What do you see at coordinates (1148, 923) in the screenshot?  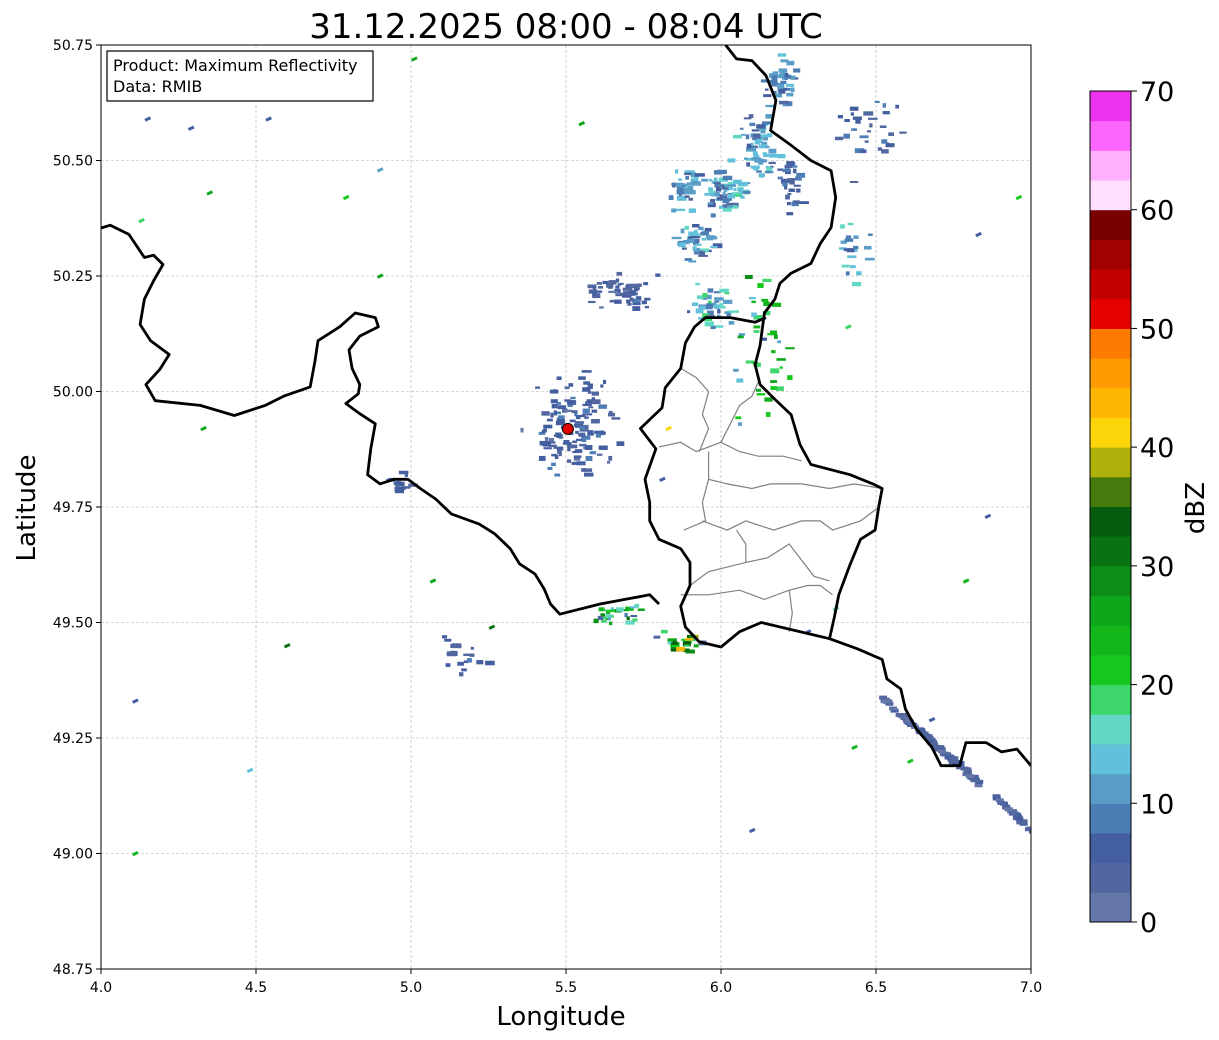 I see `colorbar-tick-label: 0` at bounding box center [1148, 923].